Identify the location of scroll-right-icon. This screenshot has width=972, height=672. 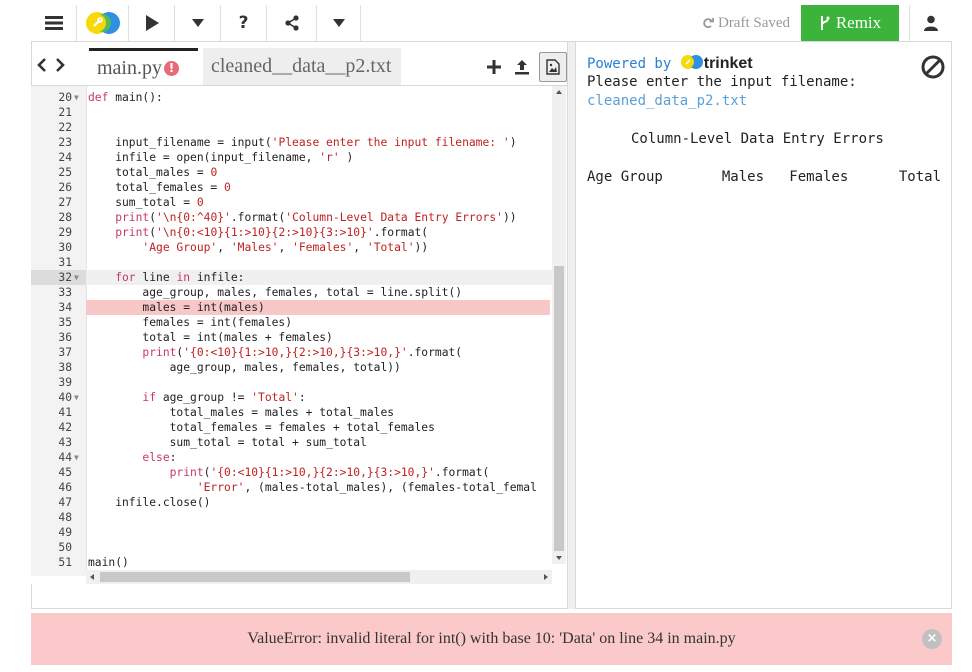
(546, 577).